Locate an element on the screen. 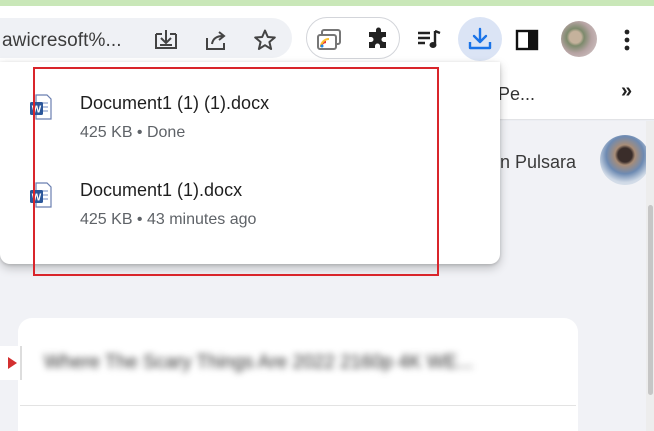 This screenshot has width=654, height=431. install-app-icon is located at coordinates (166, 40).